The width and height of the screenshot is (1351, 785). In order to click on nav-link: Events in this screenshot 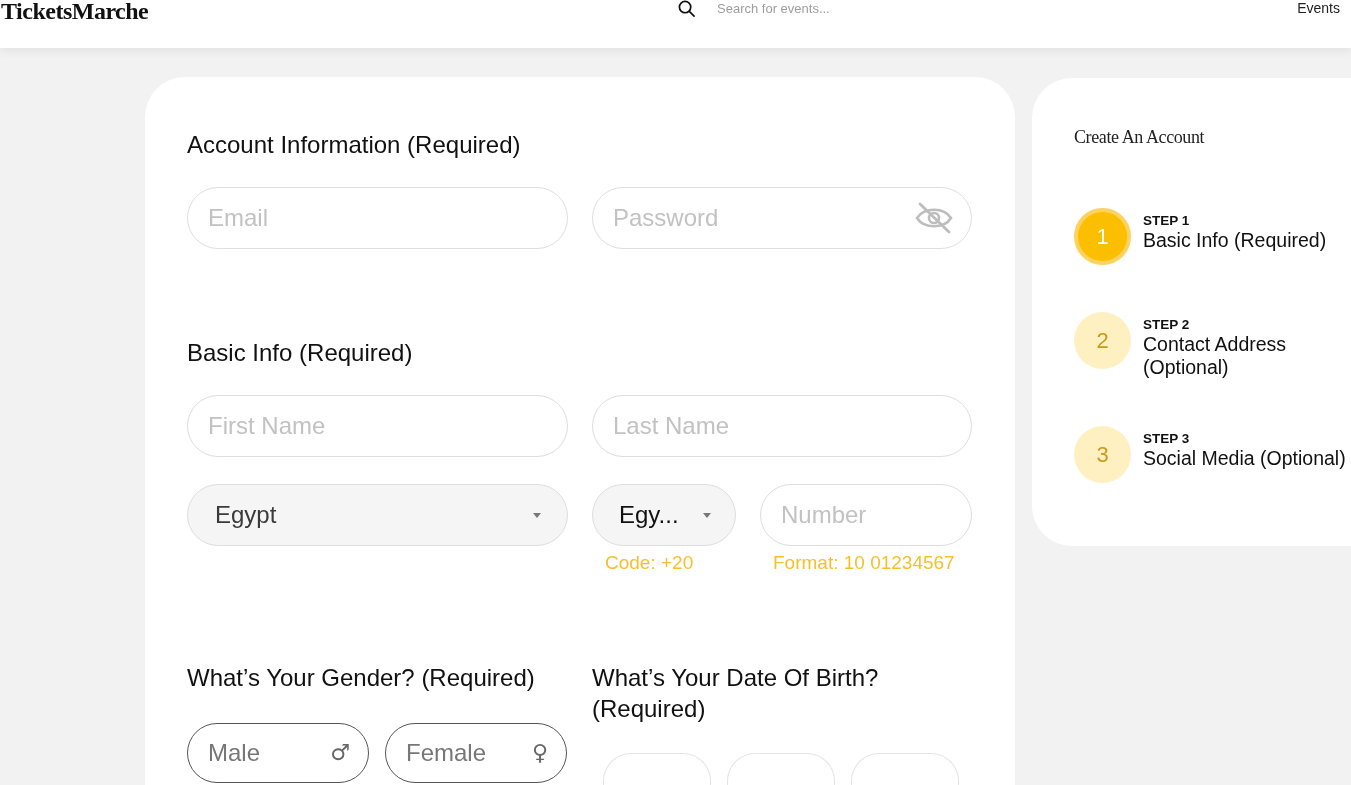, I will do `click(1318, 8)`.